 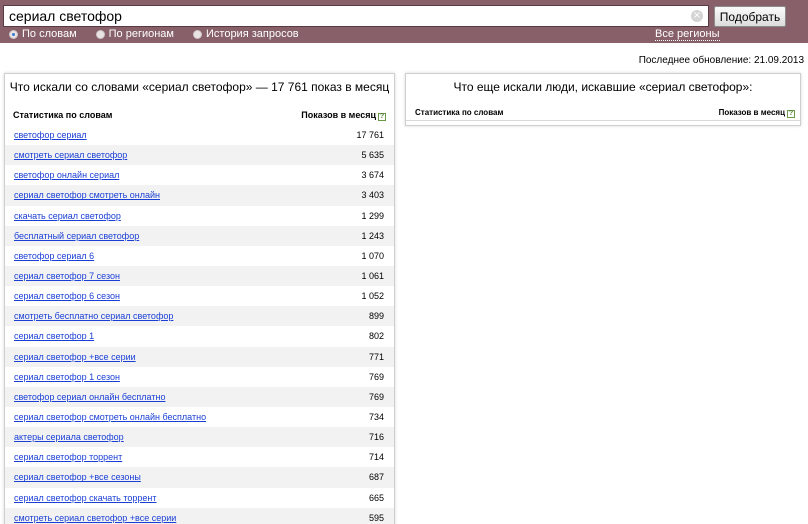 I want to click on shows-count: 687, so click(x=376, y=477).